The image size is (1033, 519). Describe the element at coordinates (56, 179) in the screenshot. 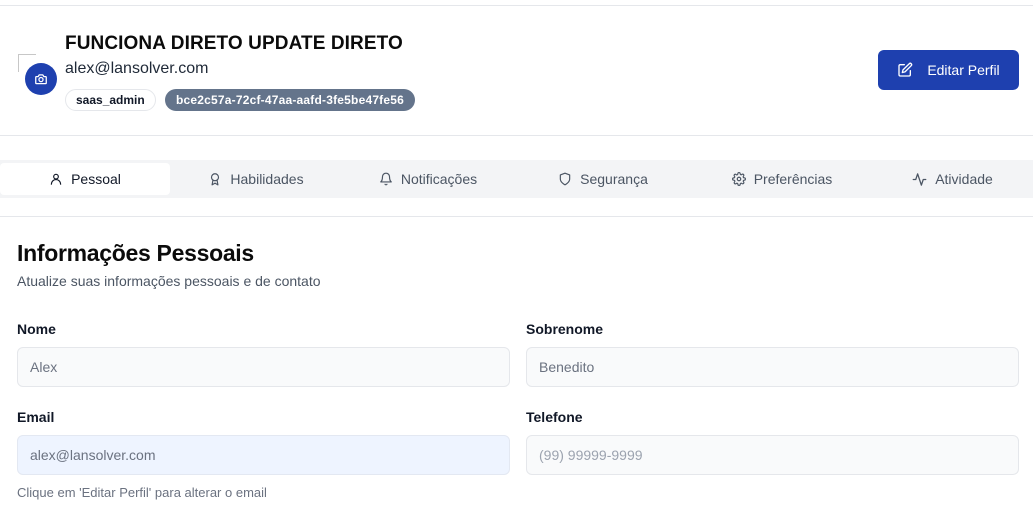

I see `user-icon` at that location.